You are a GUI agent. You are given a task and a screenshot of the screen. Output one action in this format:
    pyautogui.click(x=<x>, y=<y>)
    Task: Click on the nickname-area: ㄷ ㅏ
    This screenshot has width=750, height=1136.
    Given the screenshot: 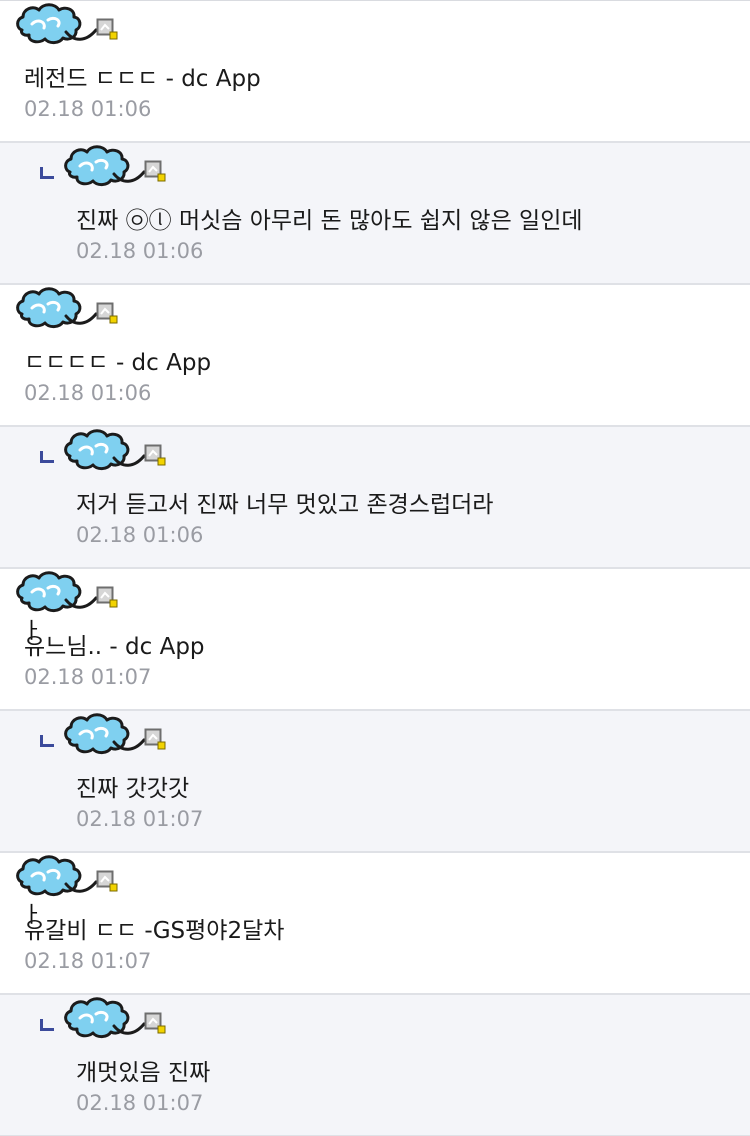 What is the action you would take?
    pyautogui.click(x=66, y=891)
    